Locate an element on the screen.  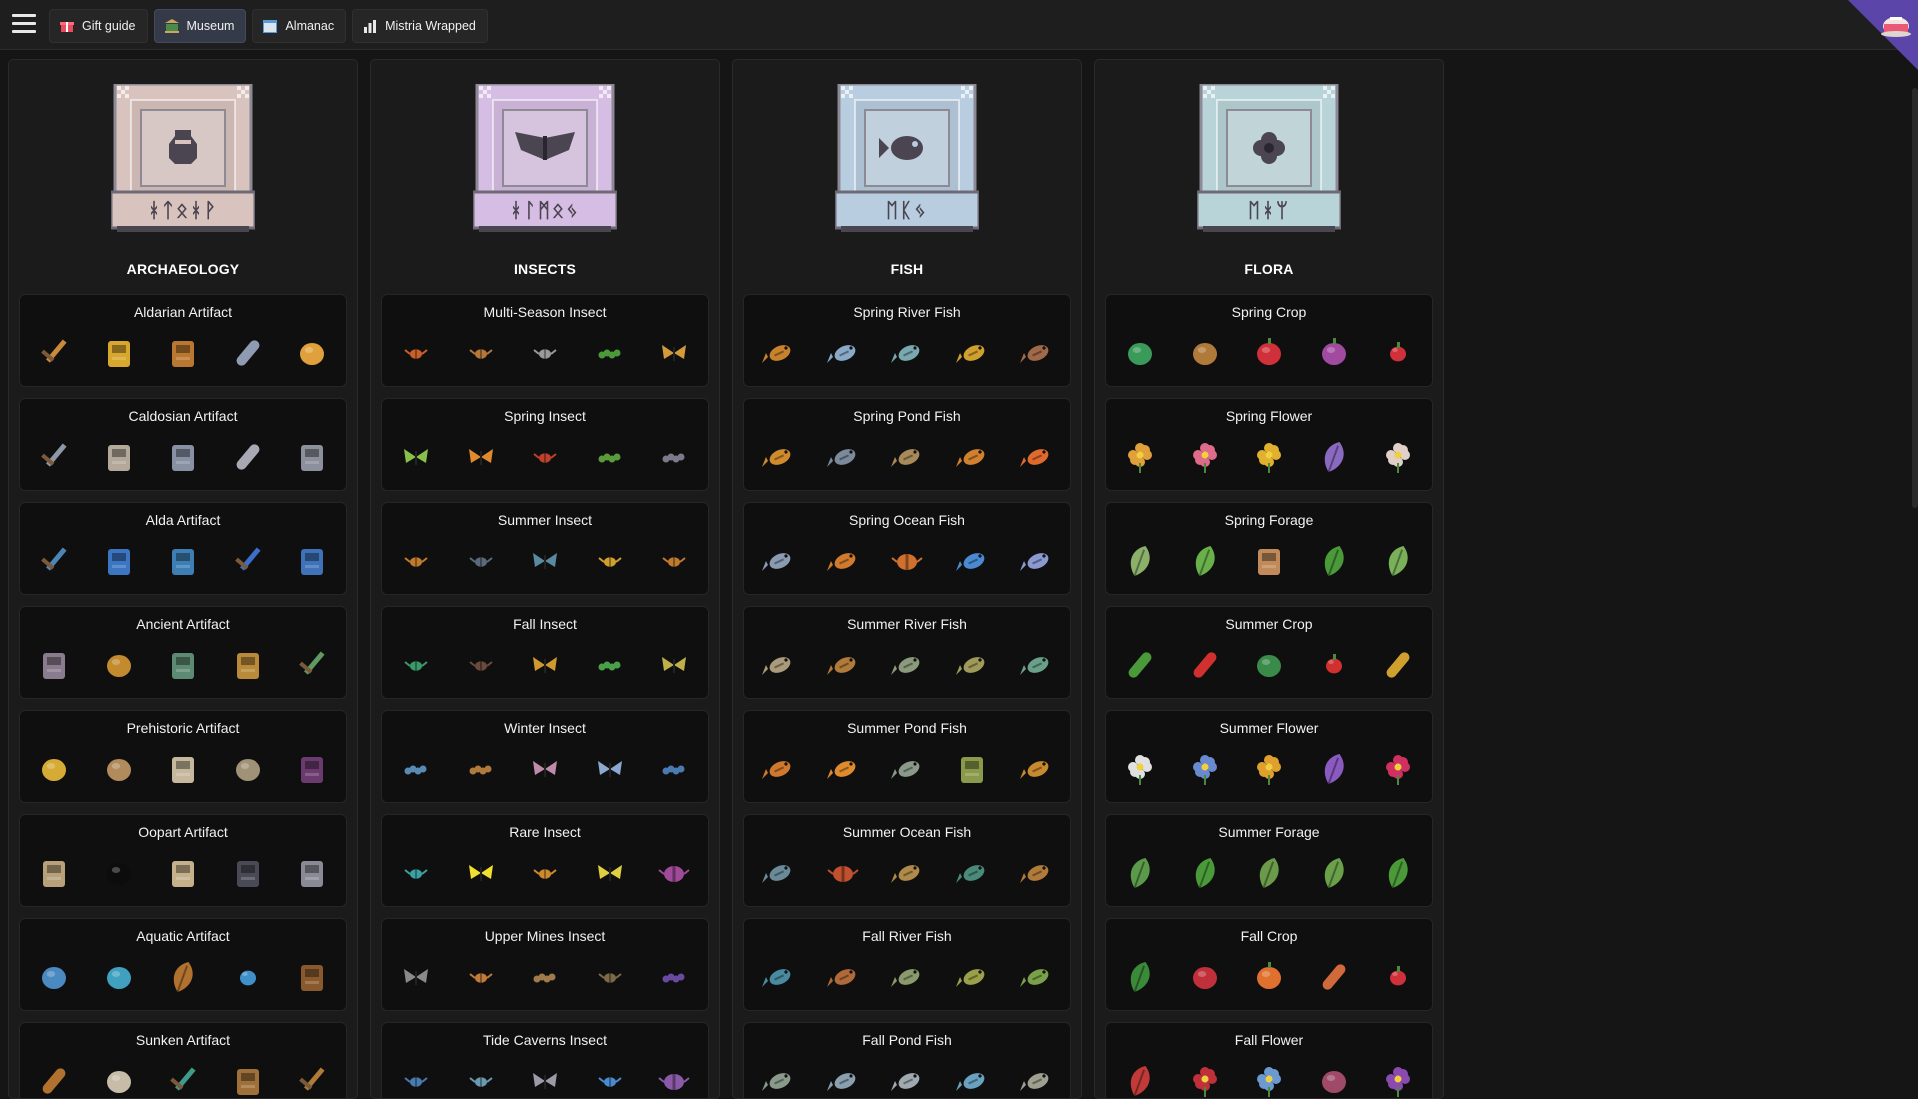
tab-museum: Museum is located at coordinates (200, 26).